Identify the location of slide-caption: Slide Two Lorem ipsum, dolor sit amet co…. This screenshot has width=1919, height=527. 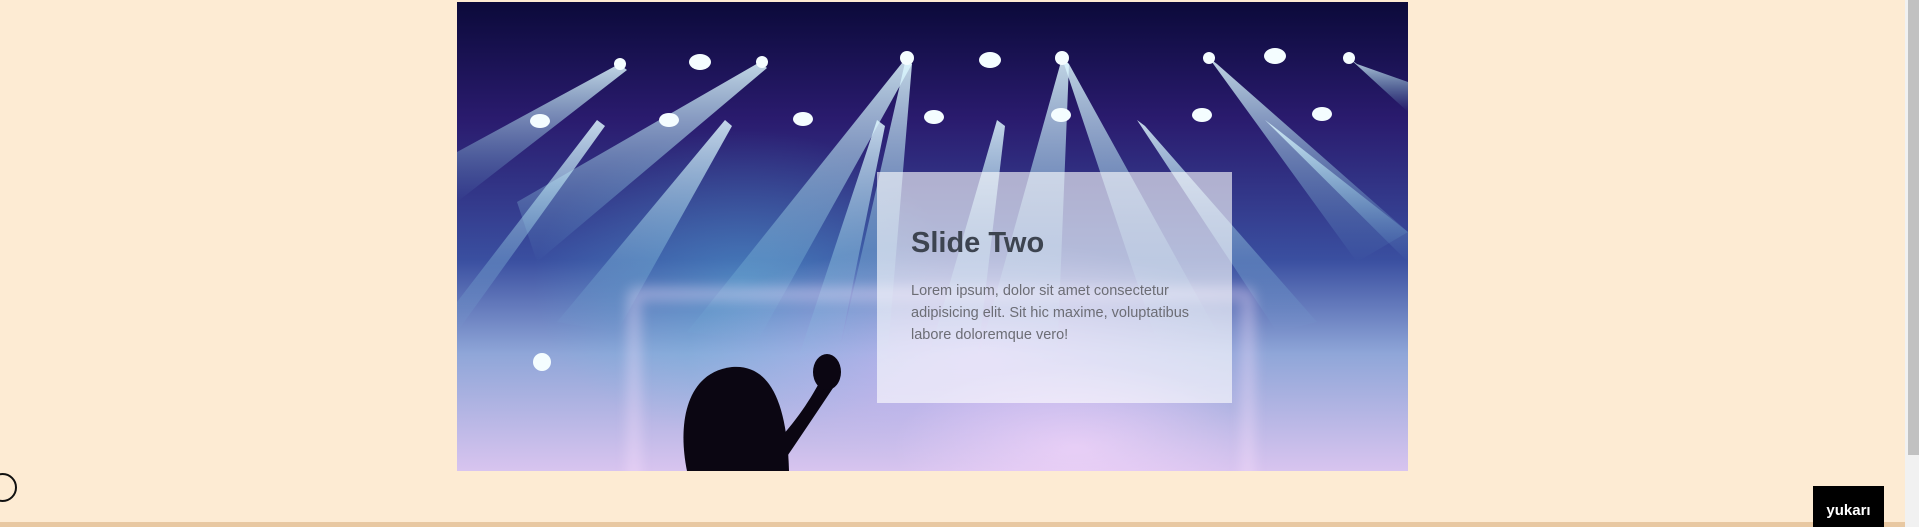
(1054, 287).